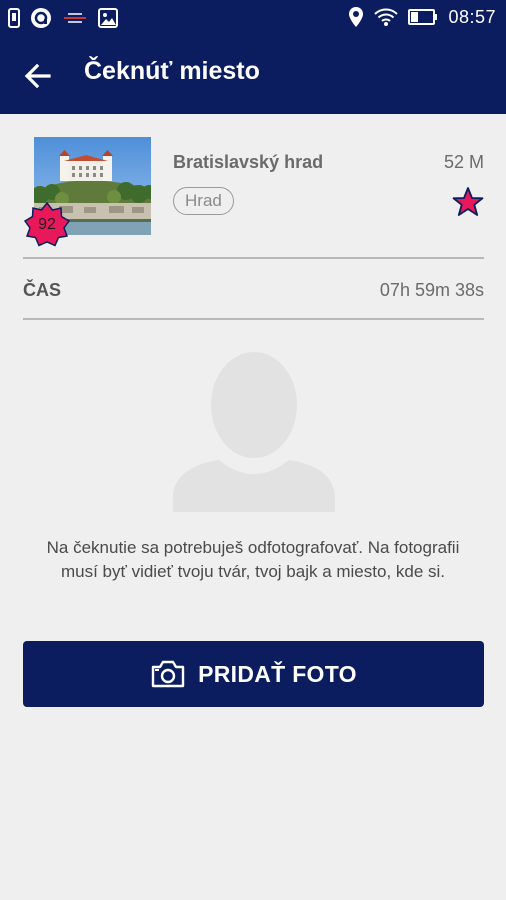  What do you see at coordinates (386, 17) in the screenshot?
I see `wifi-icon` at bounding box center [386, 17].